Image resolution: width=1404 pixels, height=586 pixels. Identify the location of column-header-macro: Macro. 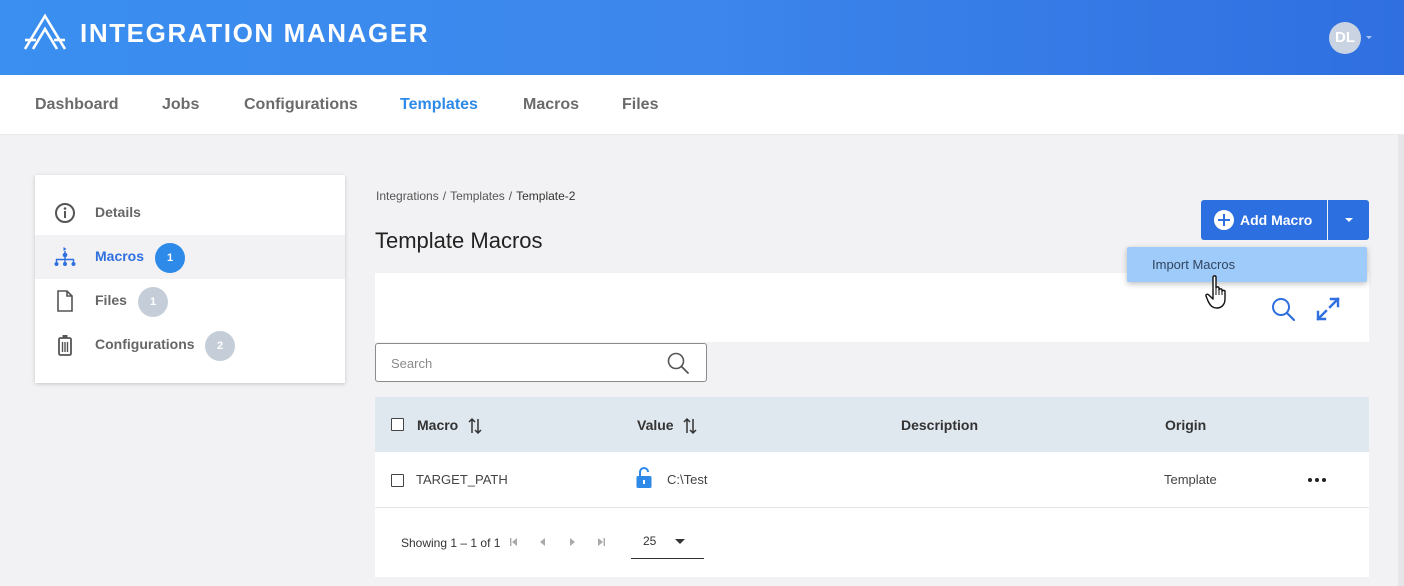
(438, 425).